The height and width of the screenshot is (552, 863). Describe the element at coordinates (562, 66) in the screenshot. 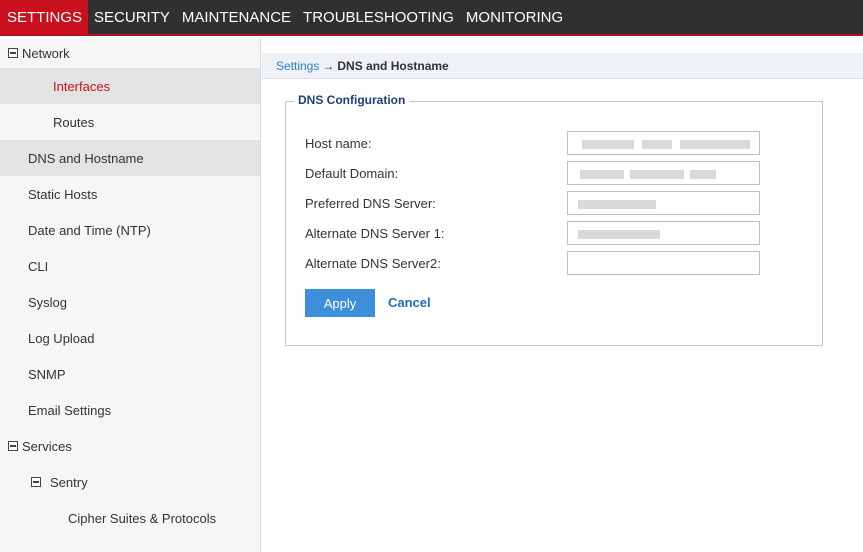

I see `breadcrumb: Settings → DNS and Hostname` at that location.